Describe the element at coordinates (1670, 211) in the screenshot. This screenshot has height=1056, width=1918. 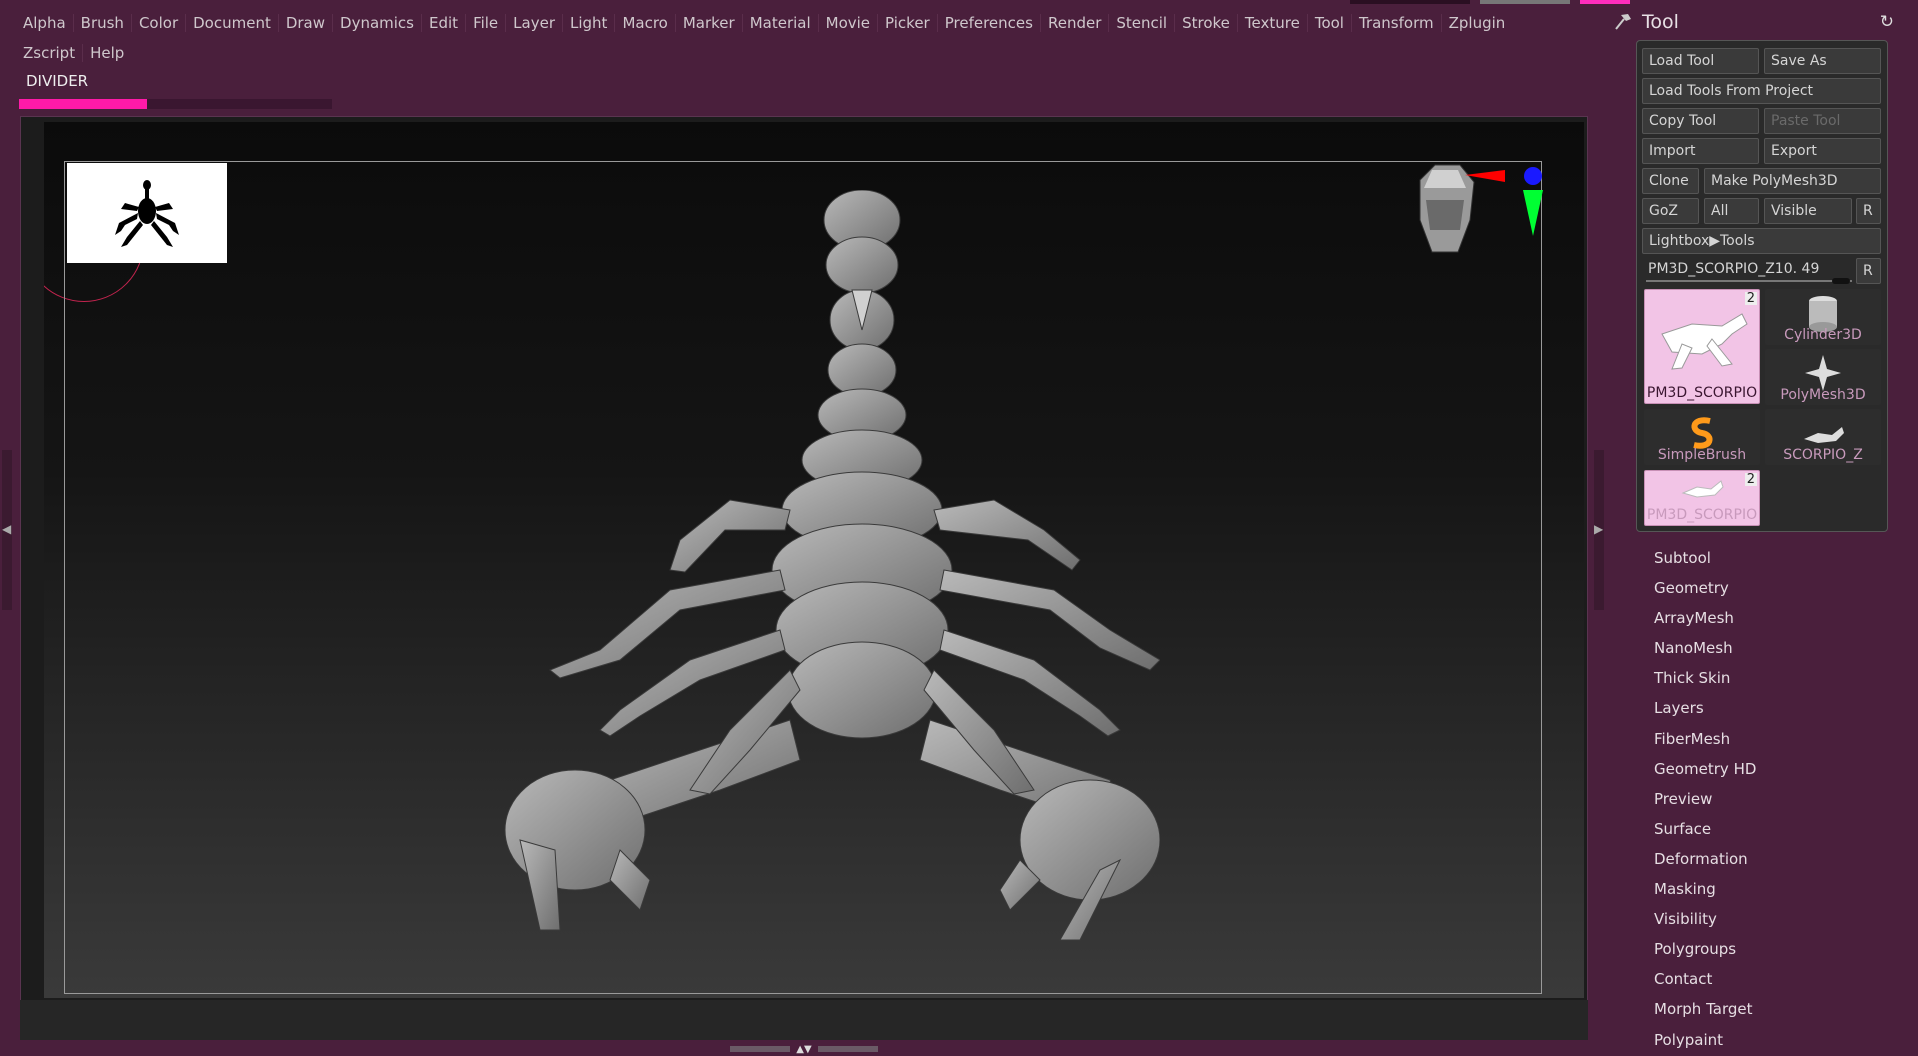
I see `goz-button: GoZ` at that location.